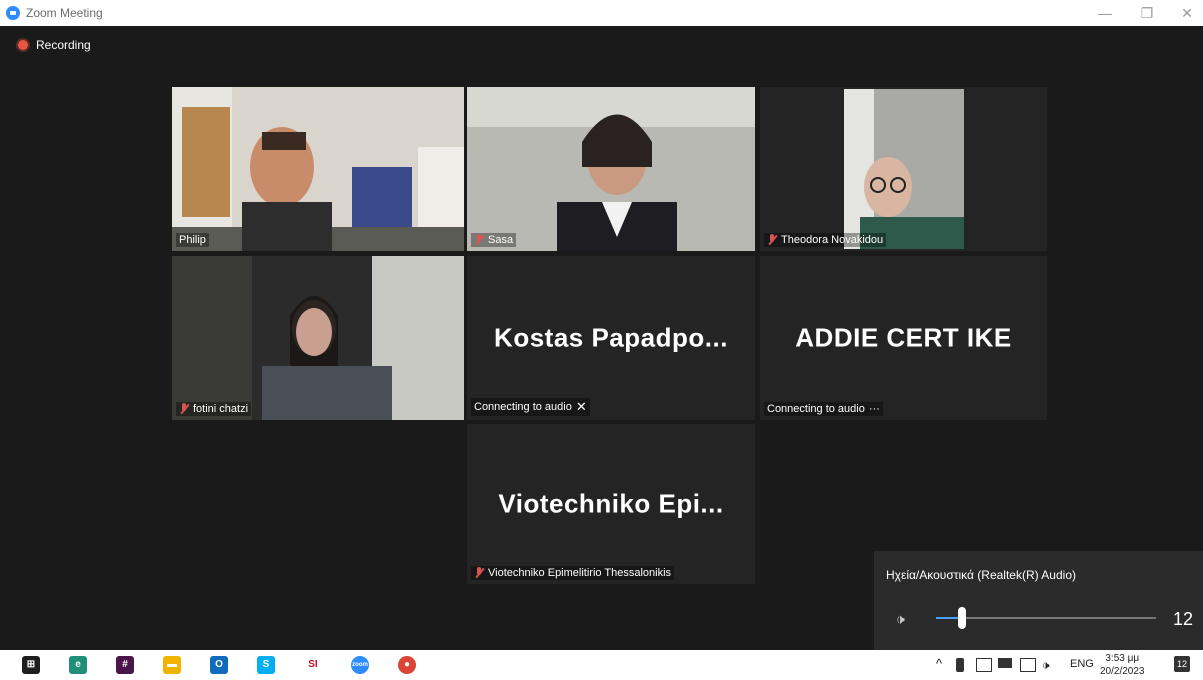 This screenshot has height=680, width=1203. What do you see at coordinates (581, 406) in the screenshot?
I see `close-icon: ✕` at bounding box center [581, 406].